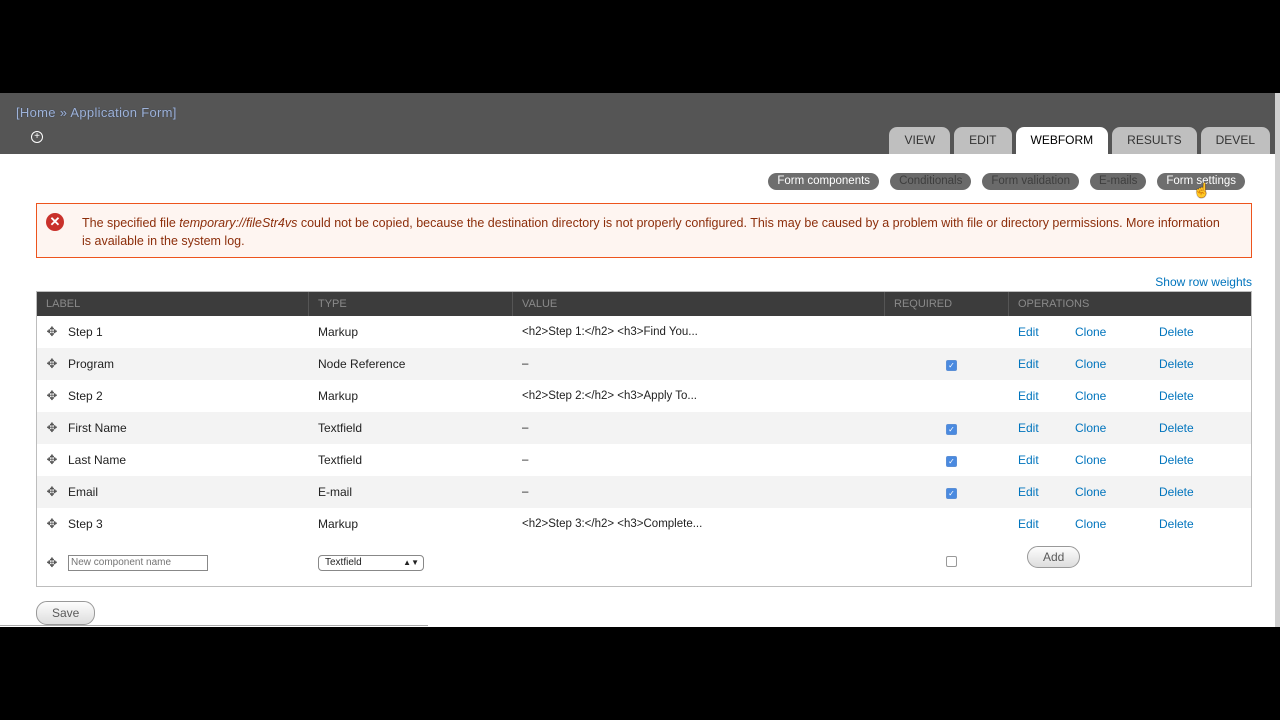 This screenshot has width=1280, height=720. Describe the element at coordinates (951, 561) in the screenshot. I see `required-checkbox` at that location.